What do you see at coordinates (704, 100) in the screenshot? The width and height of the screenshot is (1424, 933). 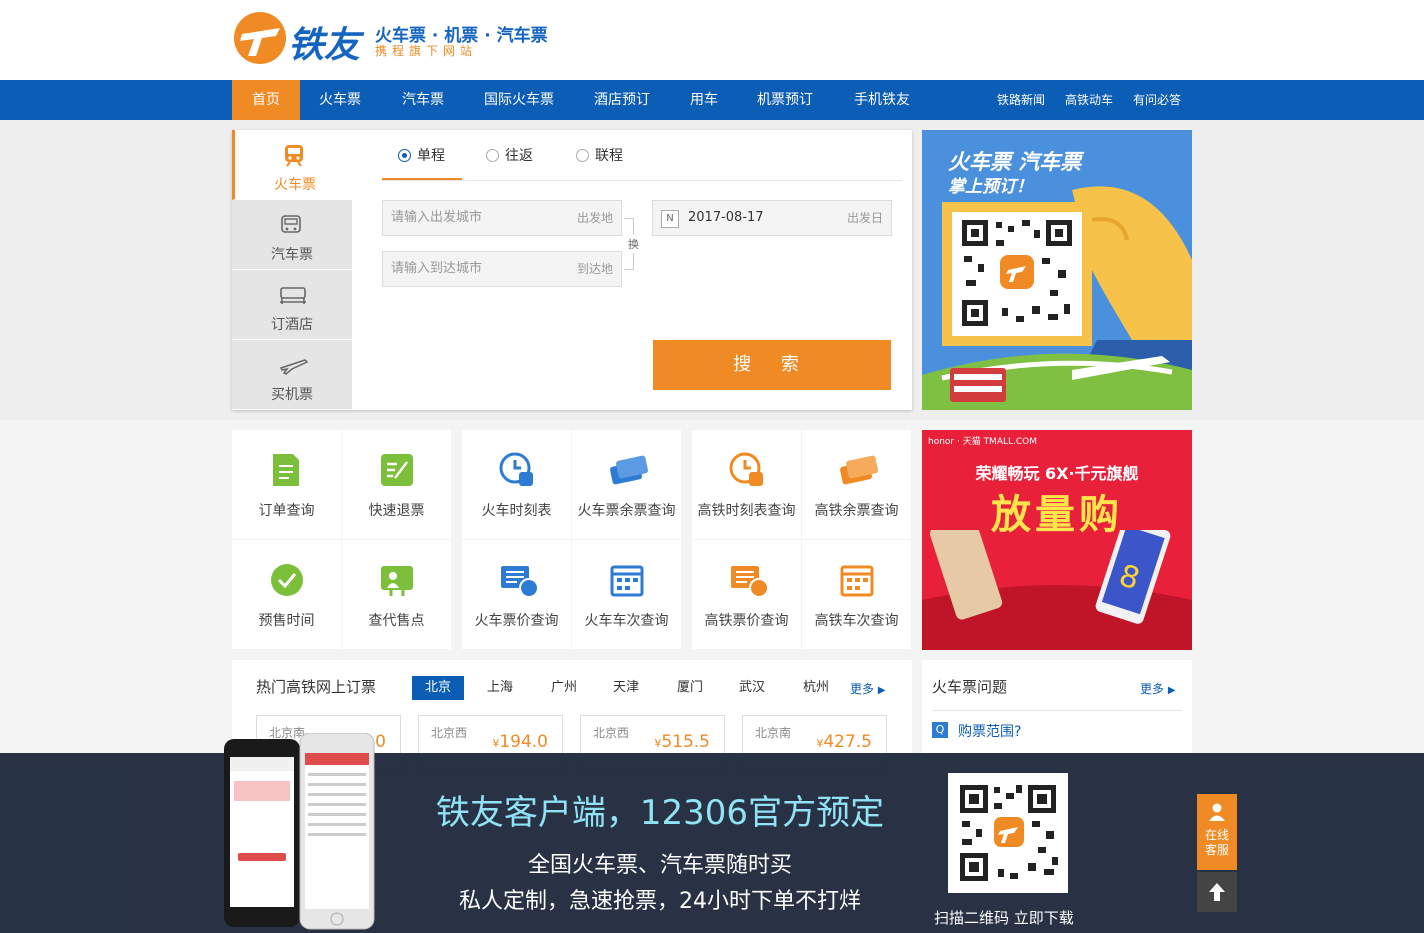 I see `nav-car: 用车` at bounding box center [704, 100].